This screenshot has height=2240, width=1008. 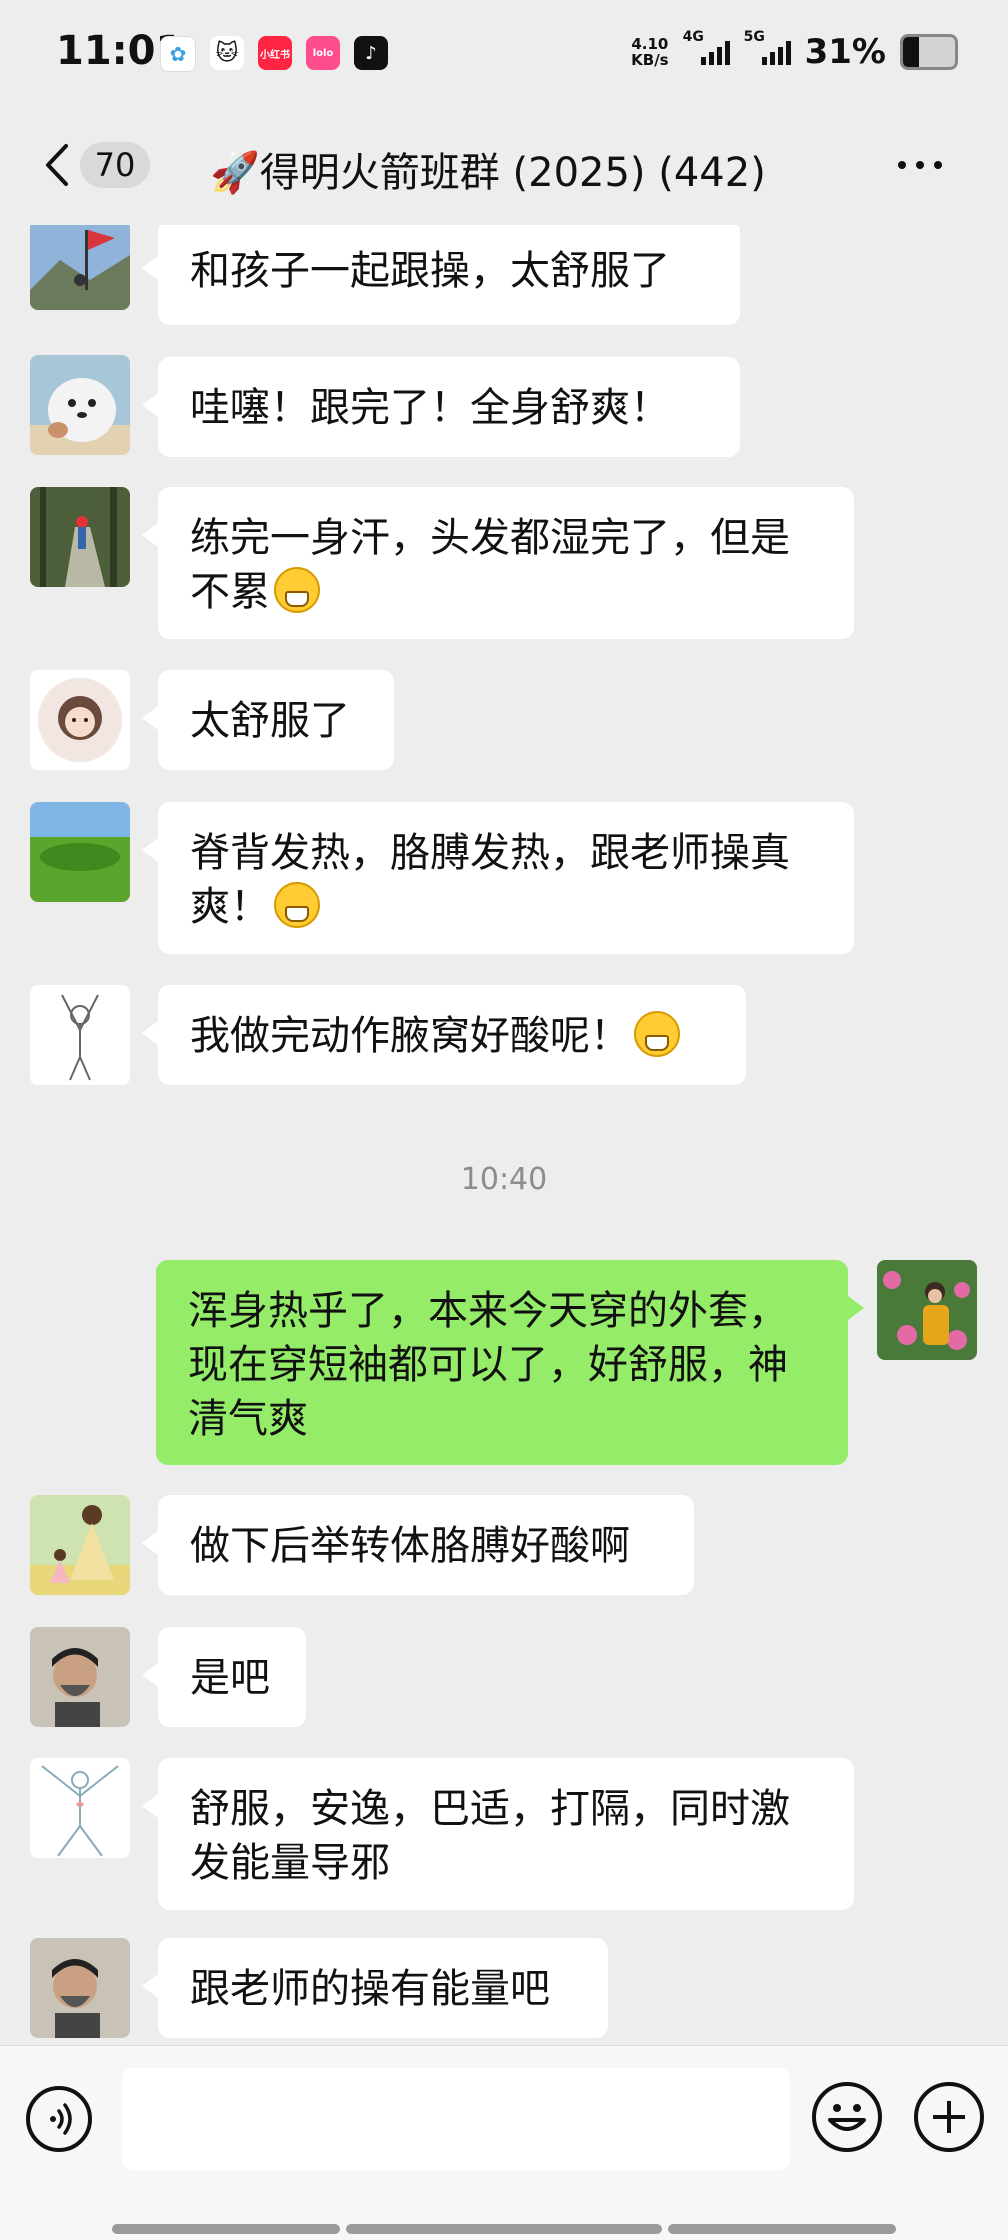 I want to click on message-bubble: 脊背发热，胳膊发热，跟老师操真爽！, so click(x=498, y=878).